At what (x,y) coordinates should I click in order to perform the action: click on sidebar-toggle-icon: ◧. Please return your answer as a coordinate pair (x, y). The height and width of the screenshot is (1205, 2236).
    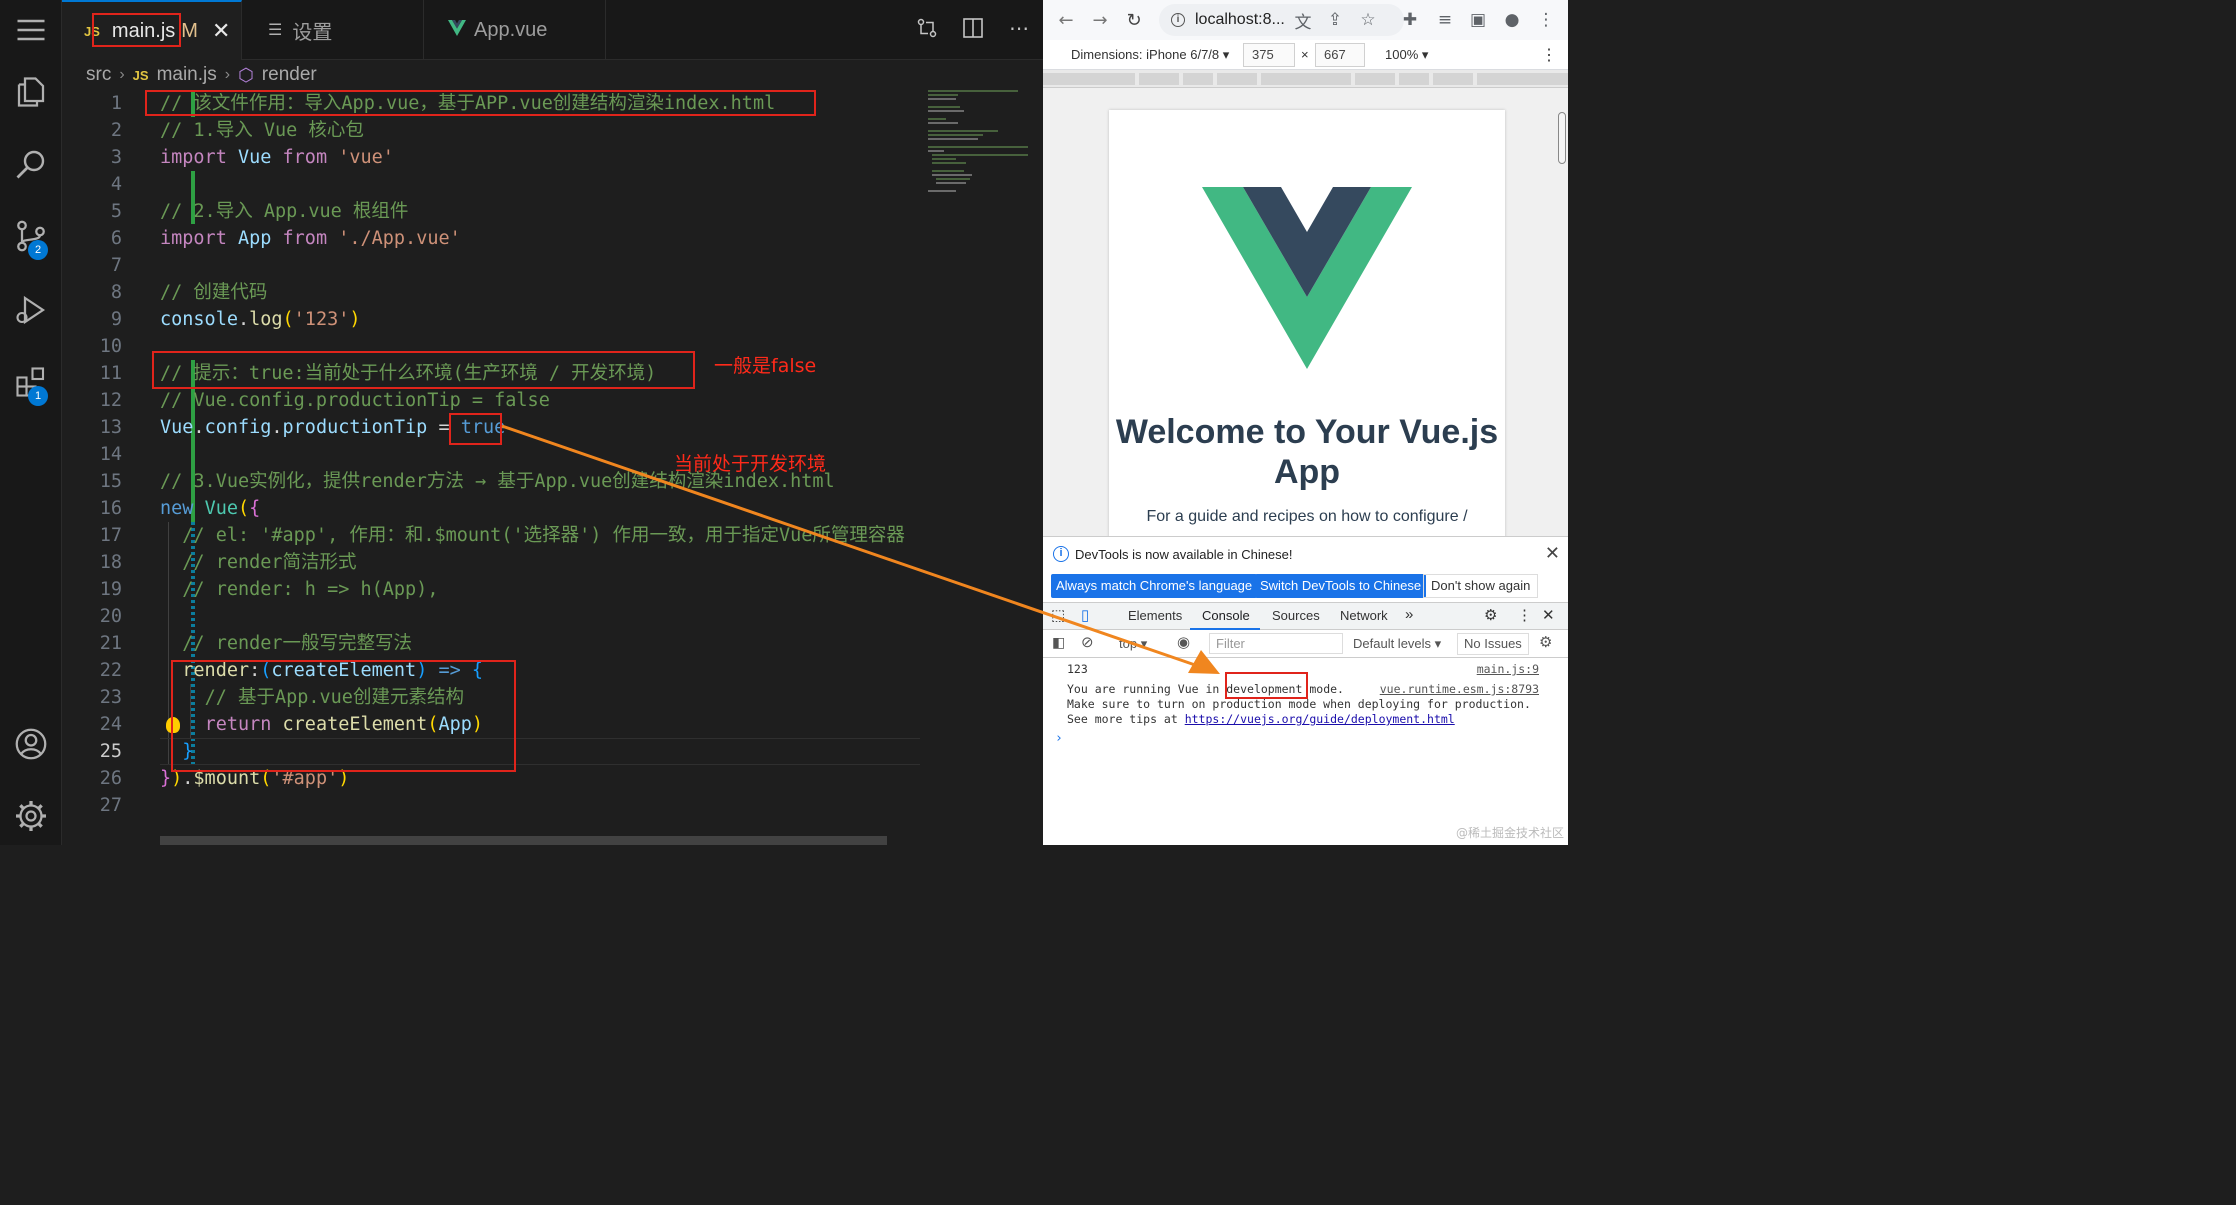
    Looking at the image, I should click on (1058, 642).